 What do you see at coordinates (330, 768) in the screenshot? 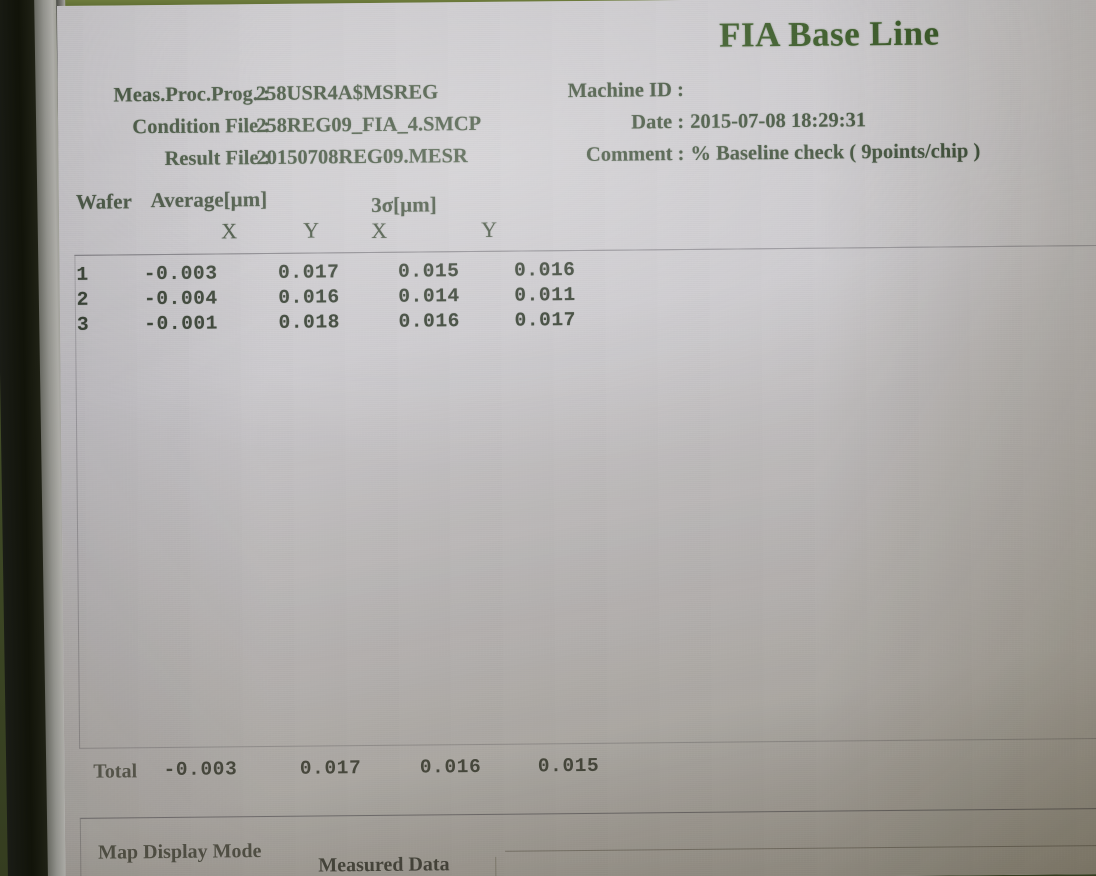
I see `total-average-y: 0.017` at bounding box center [330, 768].